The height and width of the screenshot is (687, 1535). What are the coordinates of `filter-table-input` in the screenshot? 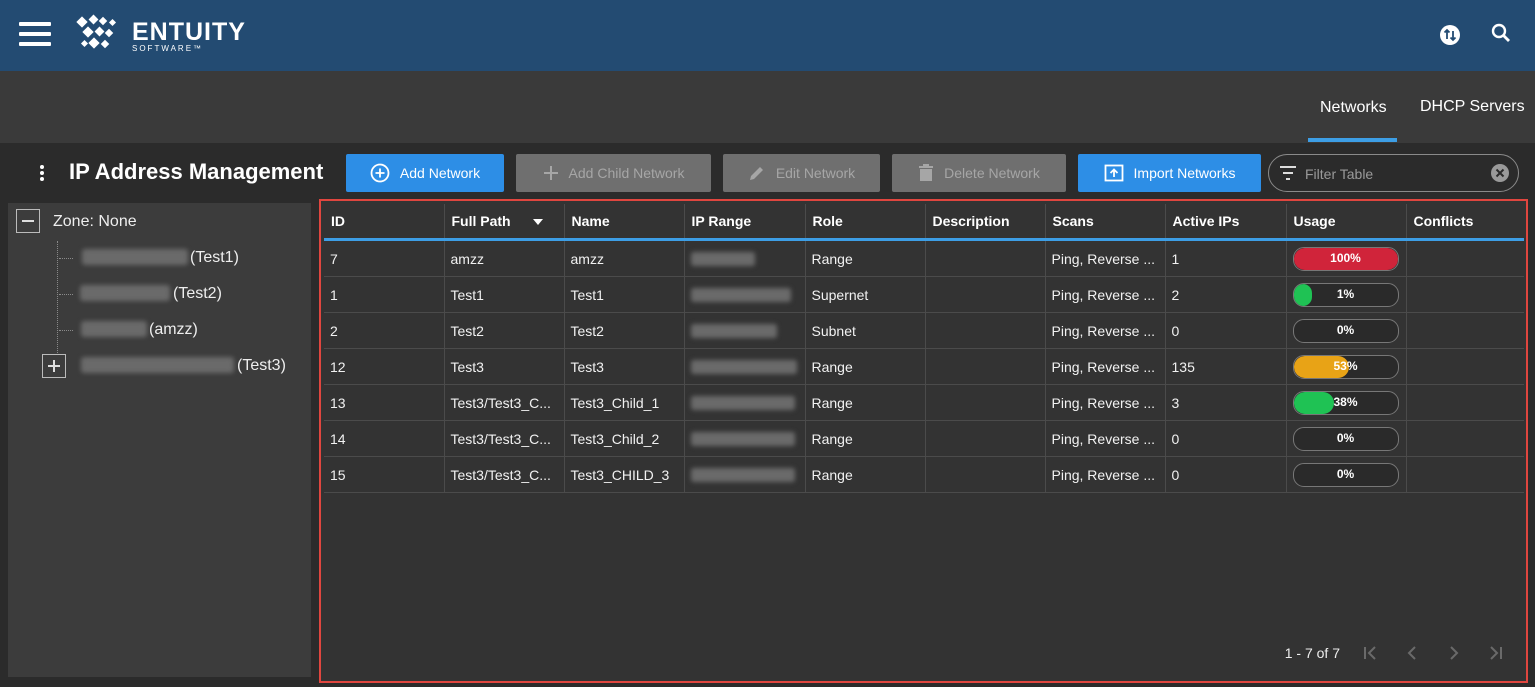 It's located at (1395, 174).